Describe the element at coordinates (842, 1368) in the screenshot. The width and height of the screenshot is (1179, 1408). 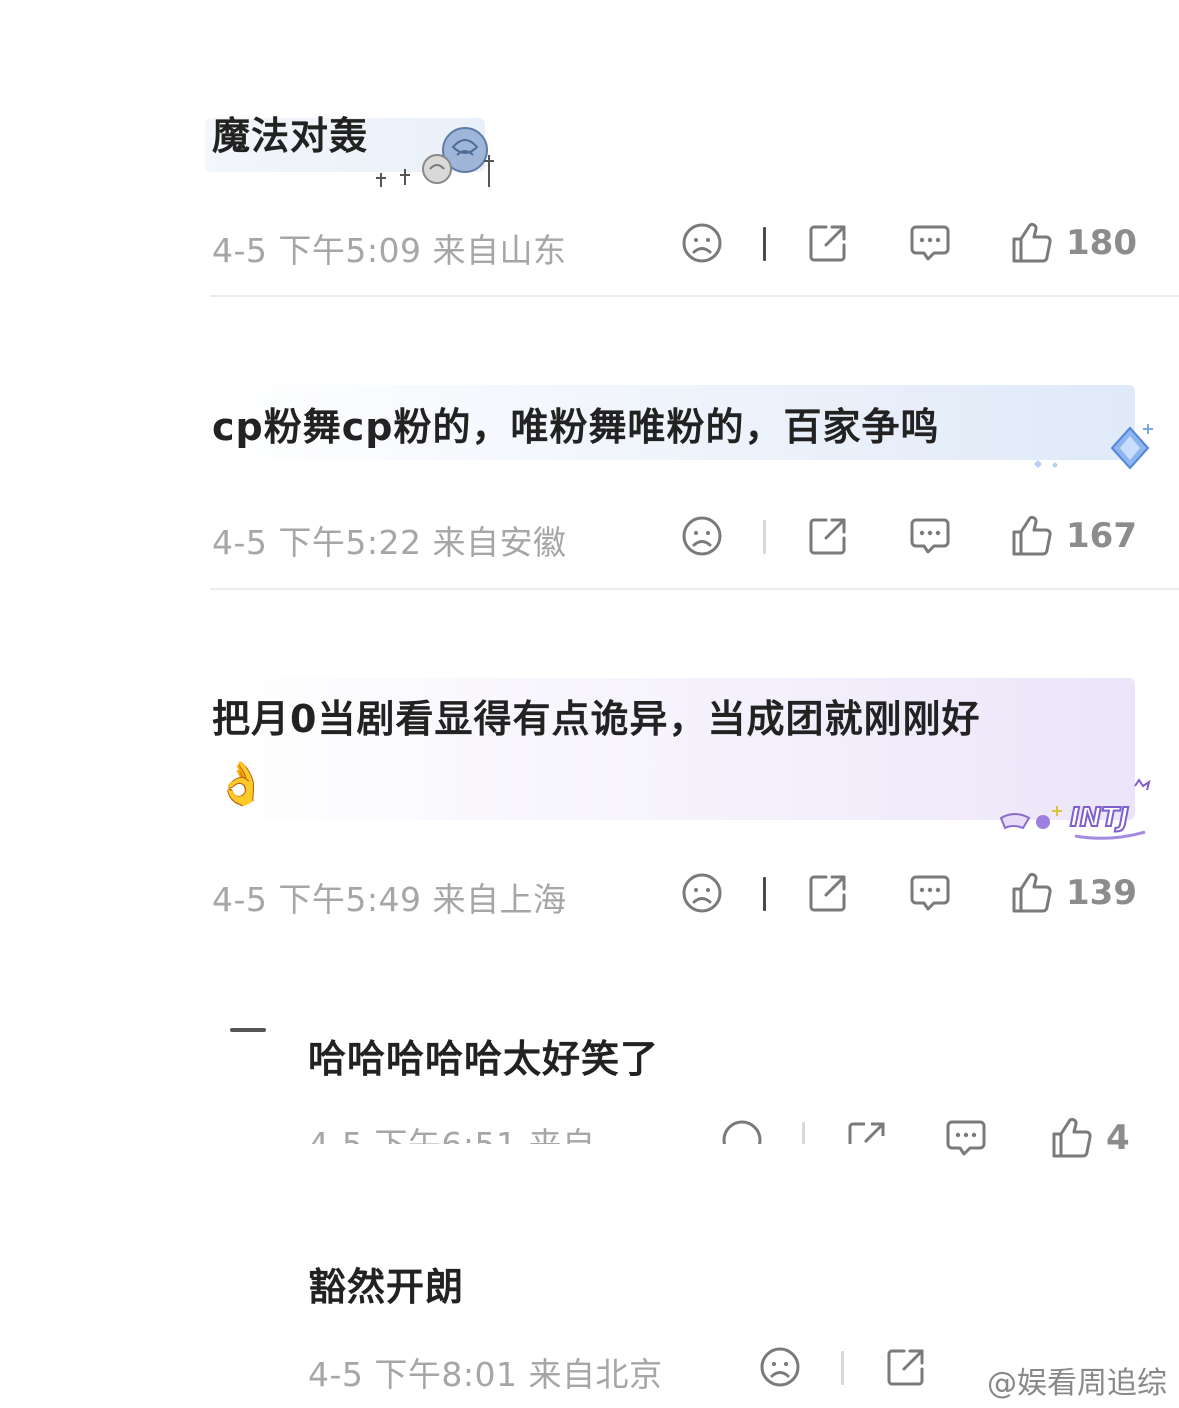
I see `action-separator` at that location.